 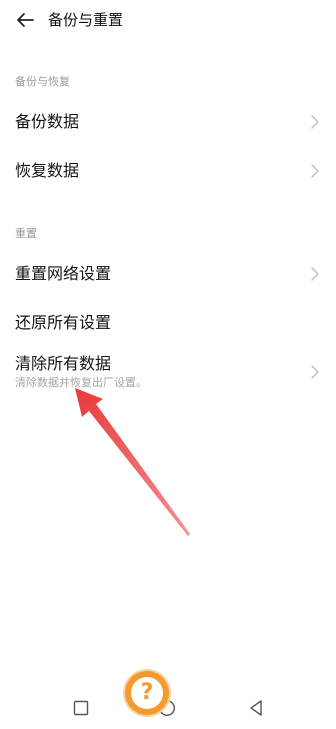 I want to click on back-triangle-icon, so click(x=256, y=708).